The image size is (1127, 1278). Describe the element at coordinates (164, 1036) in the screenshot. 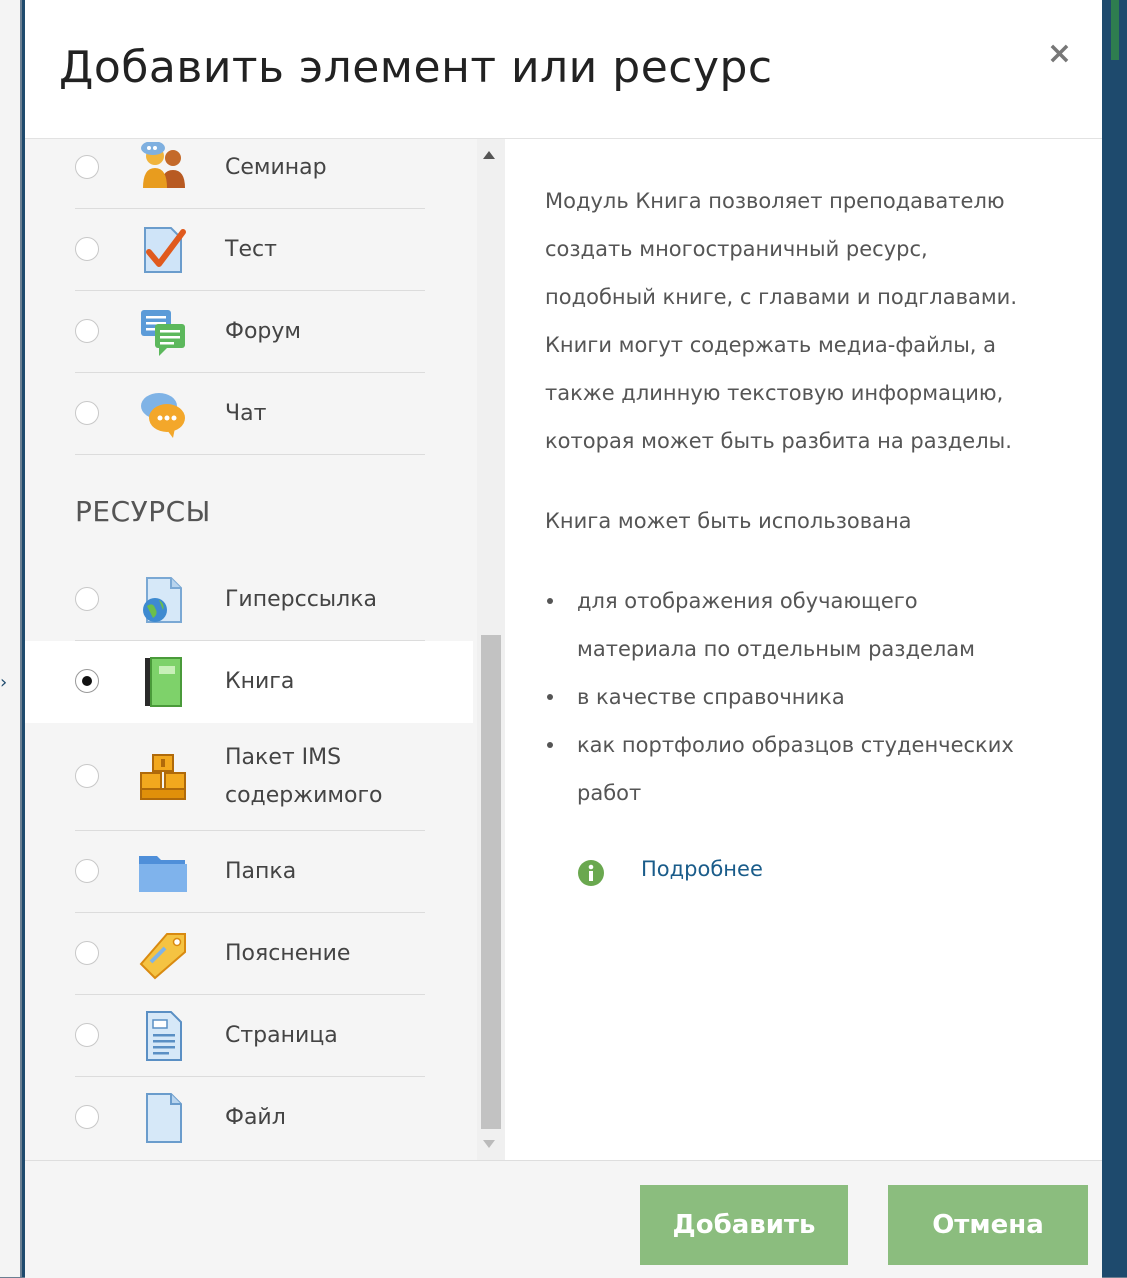

I see `page-icon` at that location.